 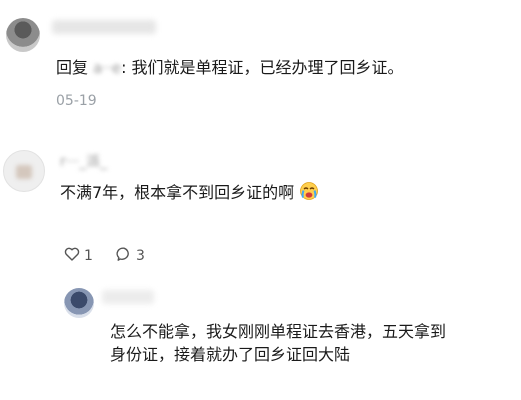 I want to click on comment-username: r···_派_, so click(x=83, y=161).